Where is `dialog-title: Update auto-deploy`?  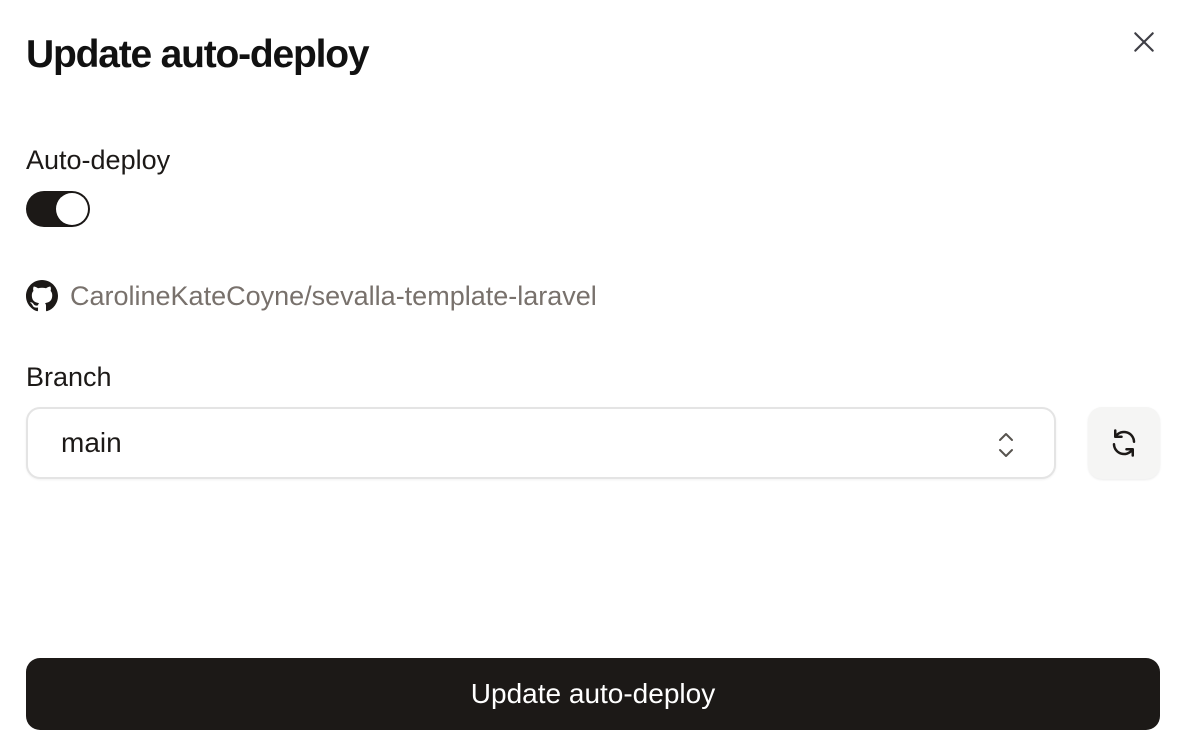
dialog-title: Update auto-deploy is located at coordinates (198, 54).